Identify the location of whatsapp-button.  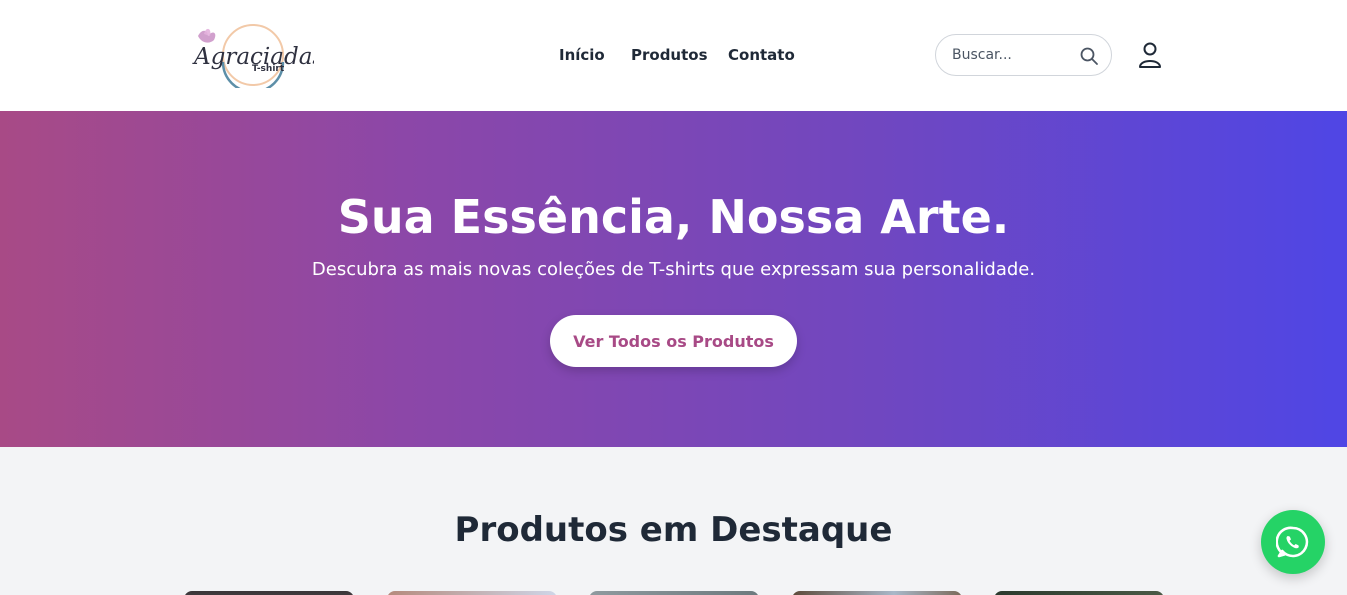
(1293, 542).